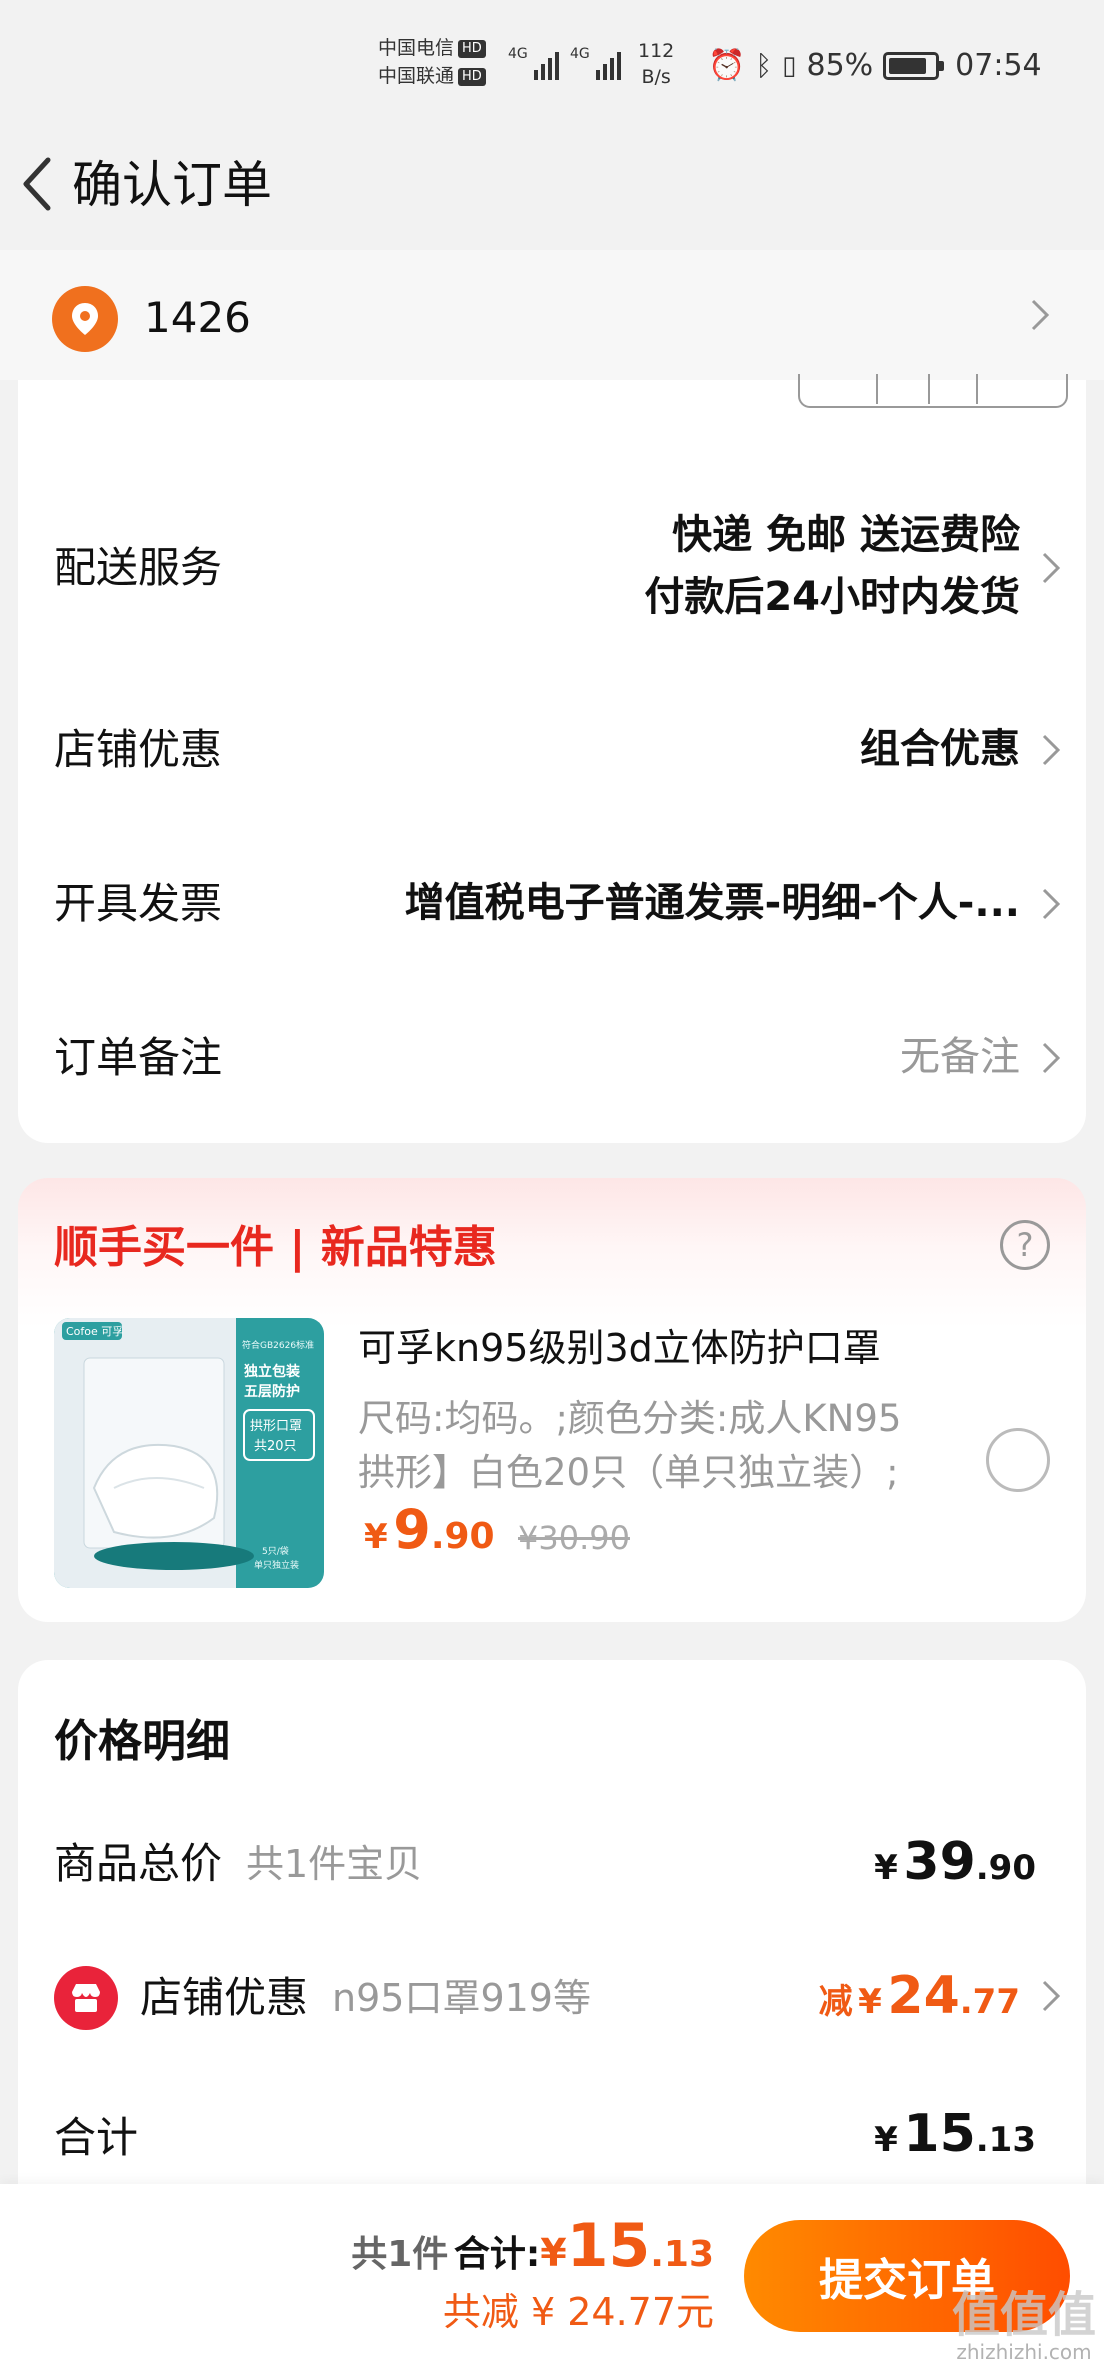  I want to click on battery-icon, so click(914, 65).